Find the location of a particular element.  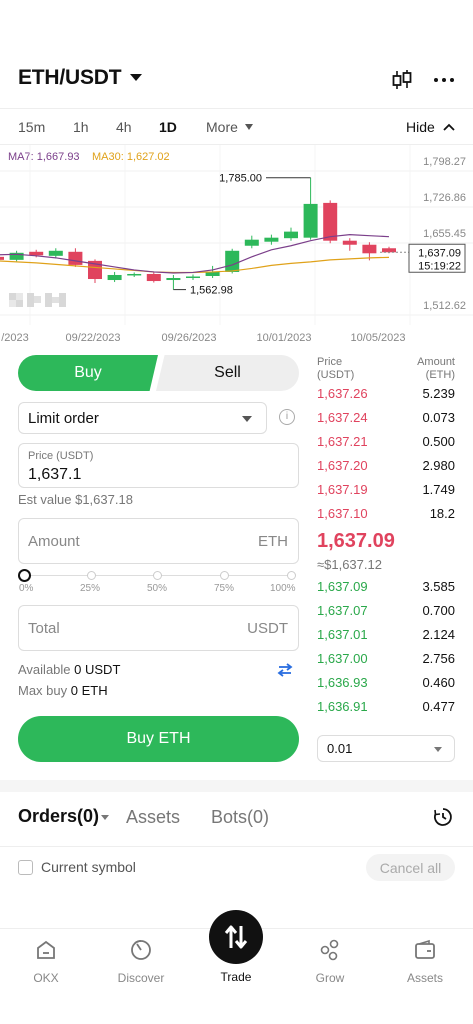

tf-4h: 4h is located at coordinates (124, 127).